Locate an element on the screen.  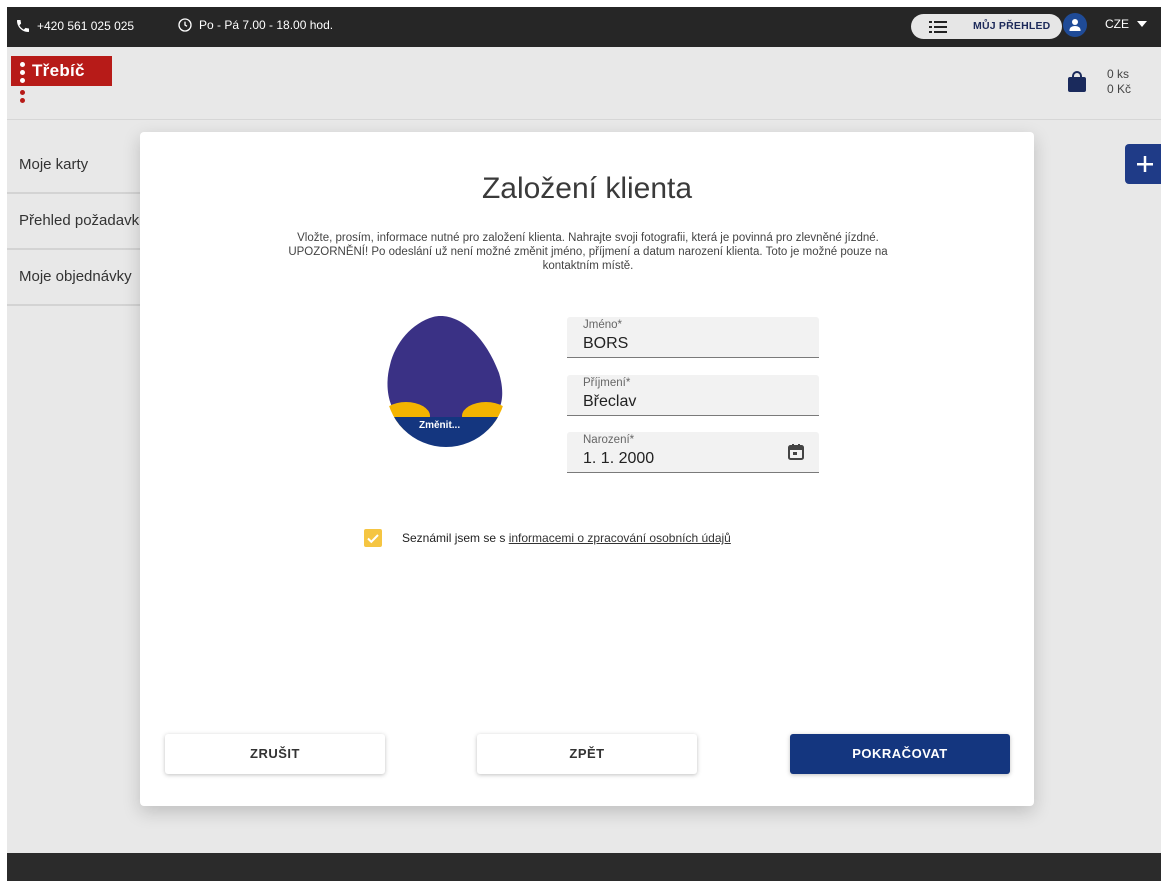
cancel-button: ZRUŠIT is located at coordinates (275, 754).